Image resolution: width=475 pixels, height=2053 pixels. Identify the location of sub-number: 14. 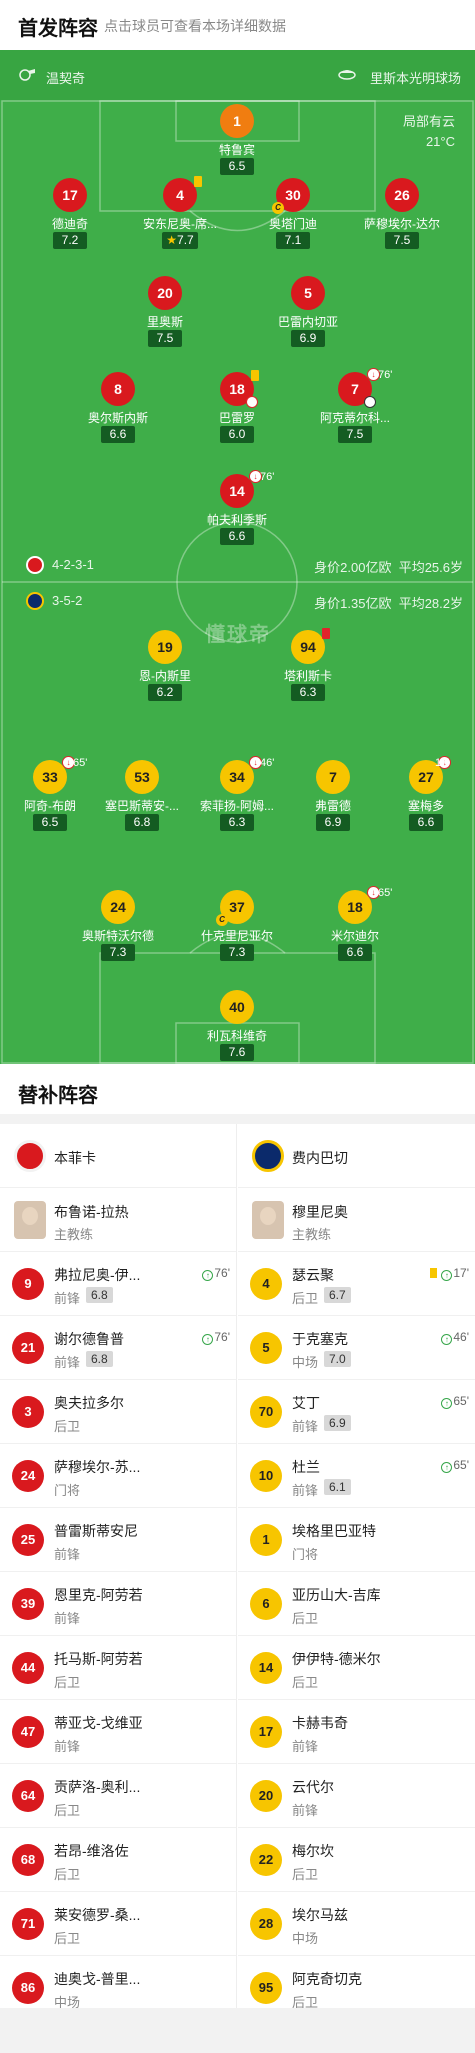
(266, 1668).